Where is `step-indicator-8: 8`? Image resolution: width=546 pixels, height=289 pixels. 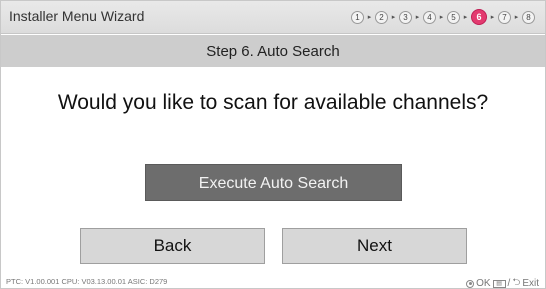
step-indicator-8: 8 is located at coordinates (528, 17).